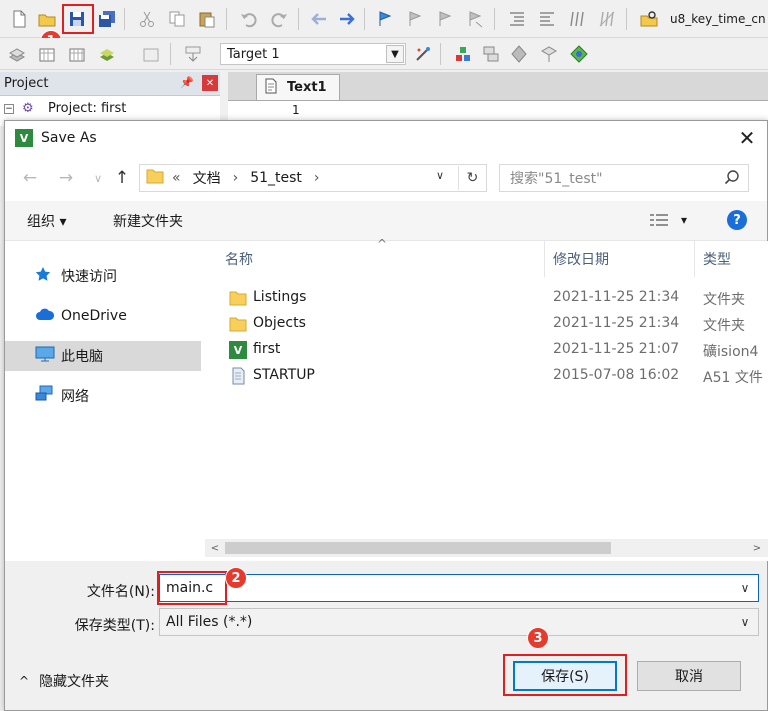 The width and height of the screenshot is (768, 711). Describe the element at coordinates (549, 54) in the screenshot. I see `select-packs-icon` at that location.